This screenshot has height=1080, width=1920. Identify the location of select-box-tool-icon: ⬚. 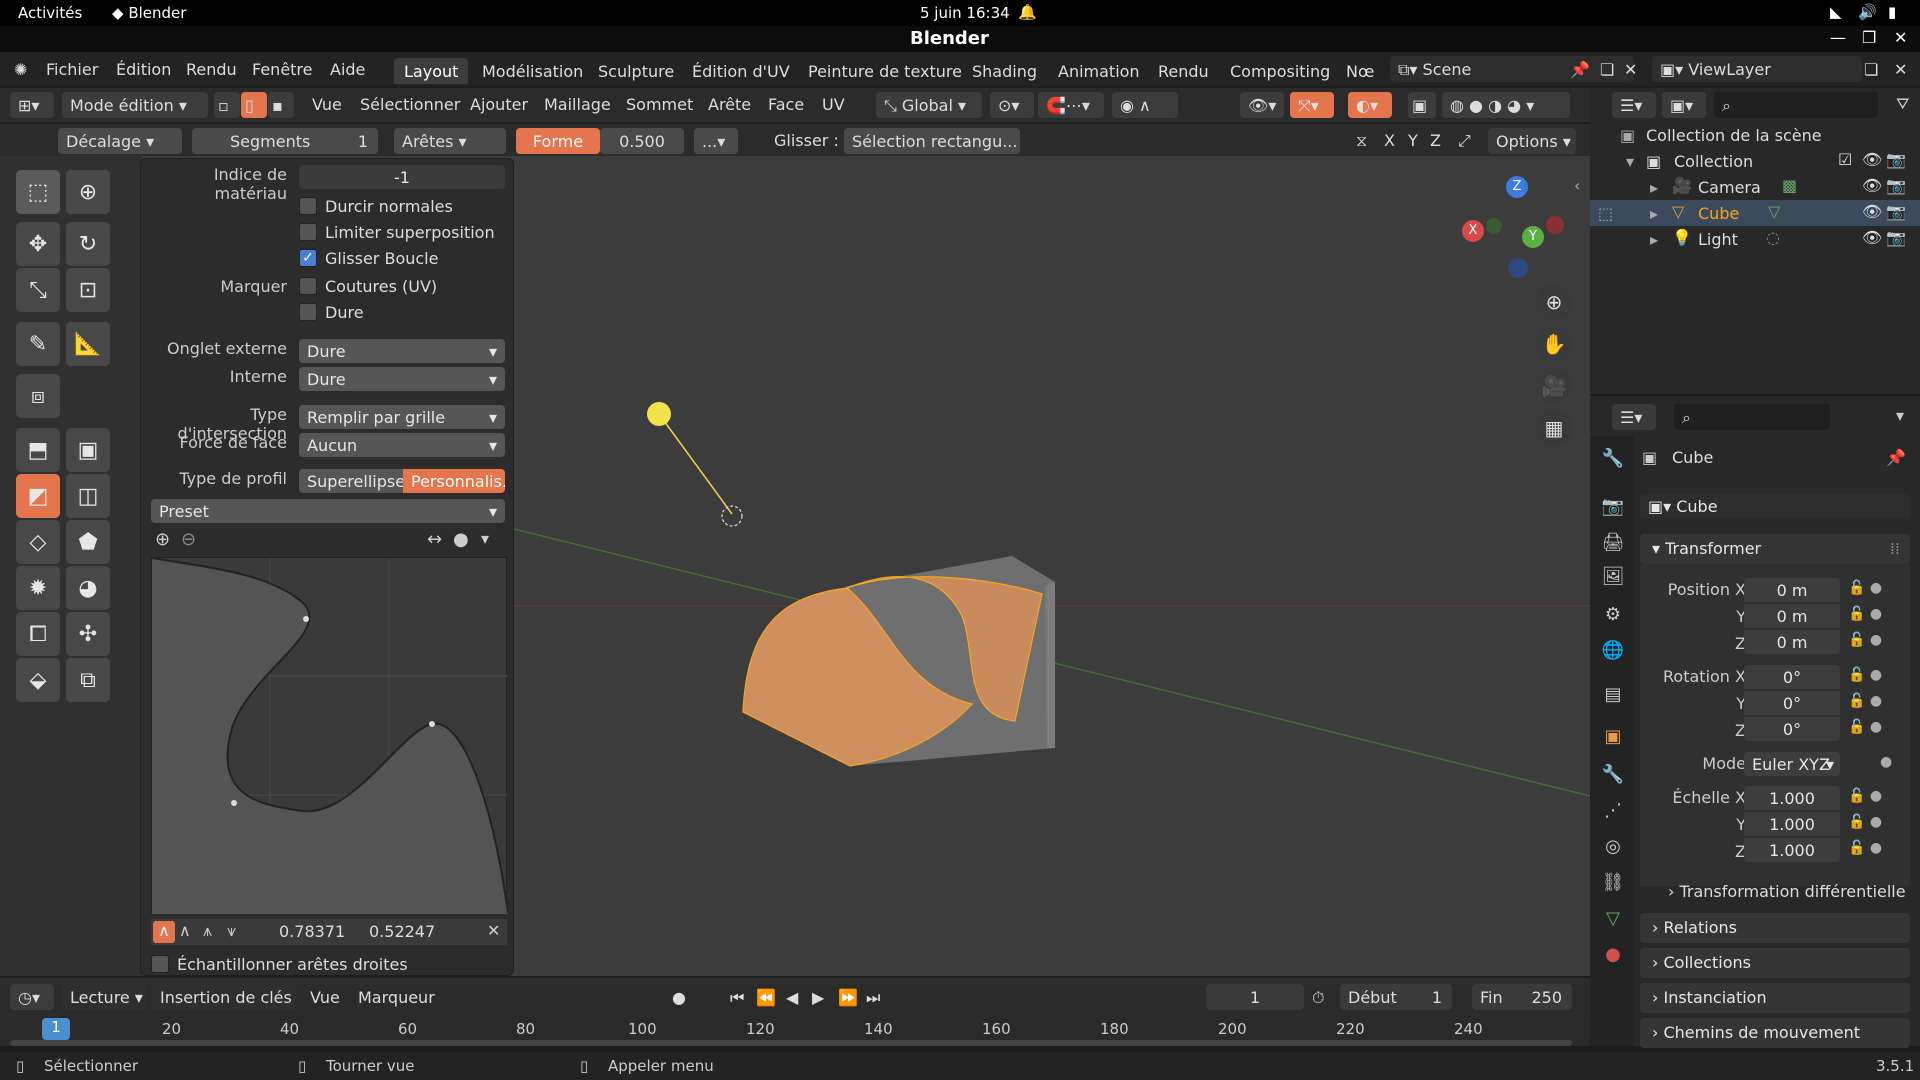
(38, 192).